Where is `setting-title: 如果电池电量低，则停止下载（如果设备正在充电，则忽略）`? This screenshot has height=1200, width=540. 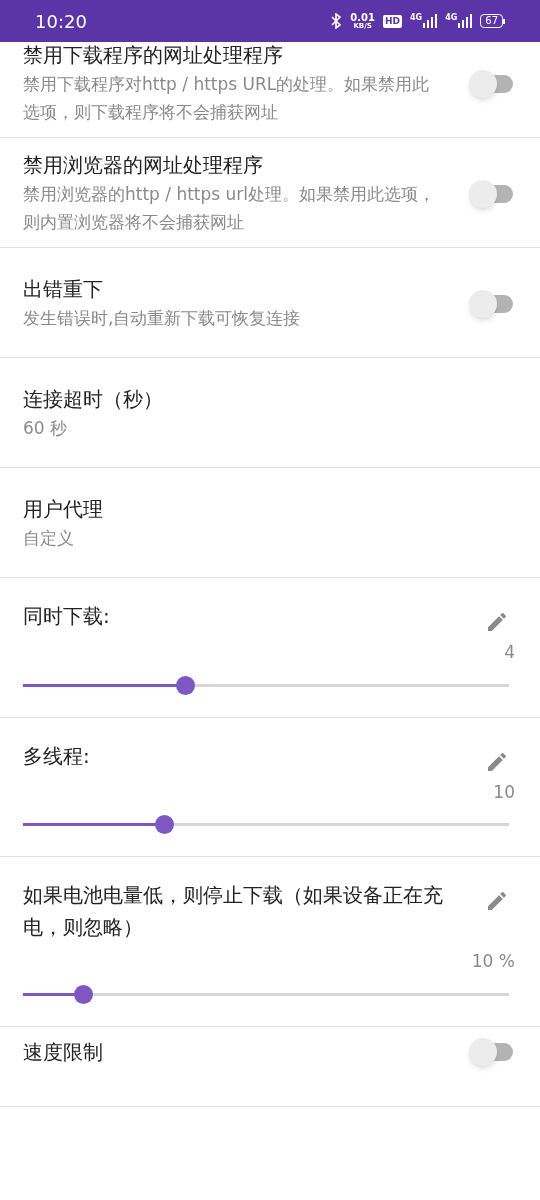
setting-title: 如果电池电量低，则停止下载（如果设备正在充电，则忽略） is located at coordinates (233, 911).